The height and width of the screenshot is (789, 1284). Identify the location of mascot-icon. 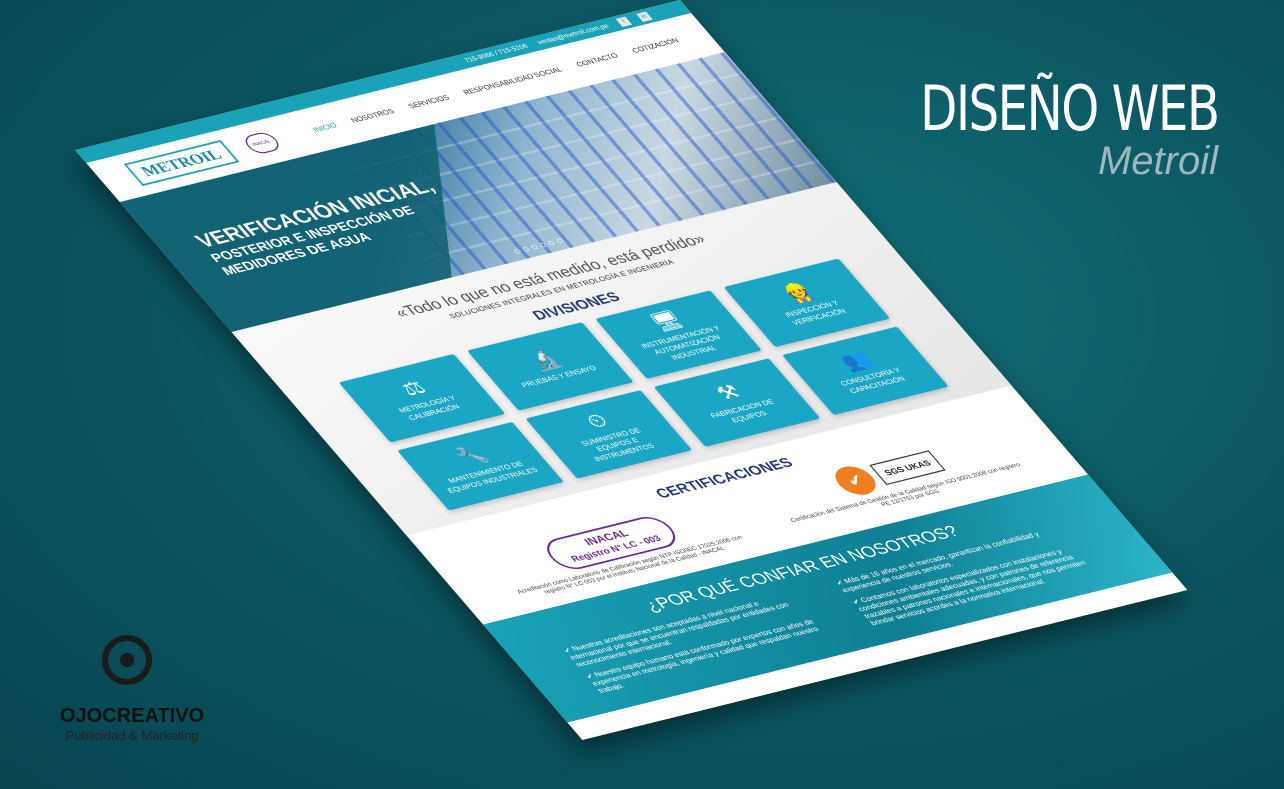
(132, 665).